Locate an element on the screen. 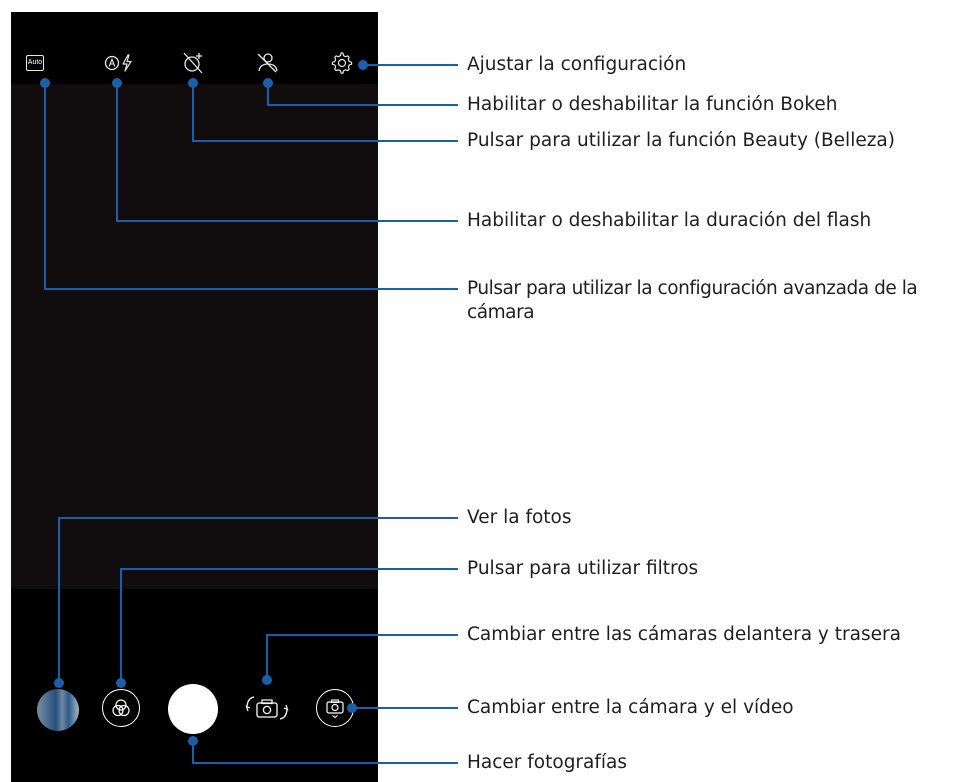  leader-beauty is located at coordinates (325, 112).